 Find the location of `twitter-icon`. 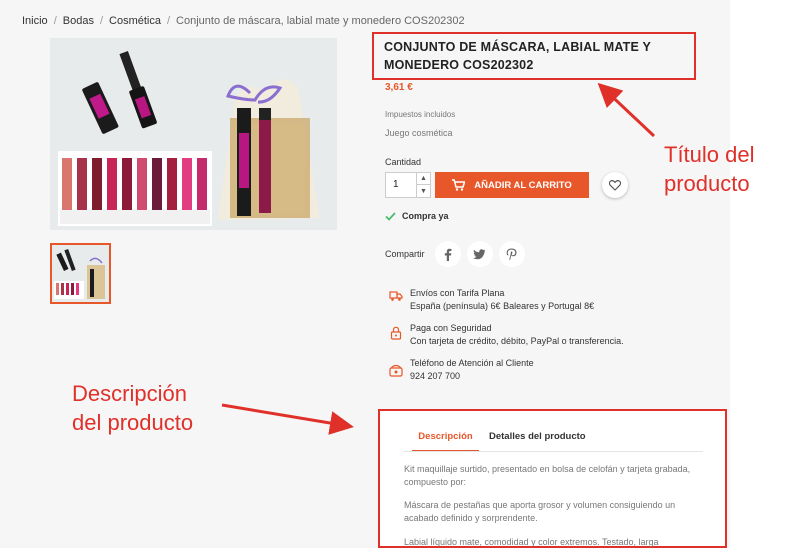

twitter-icon is located at coordinates (479, 253).